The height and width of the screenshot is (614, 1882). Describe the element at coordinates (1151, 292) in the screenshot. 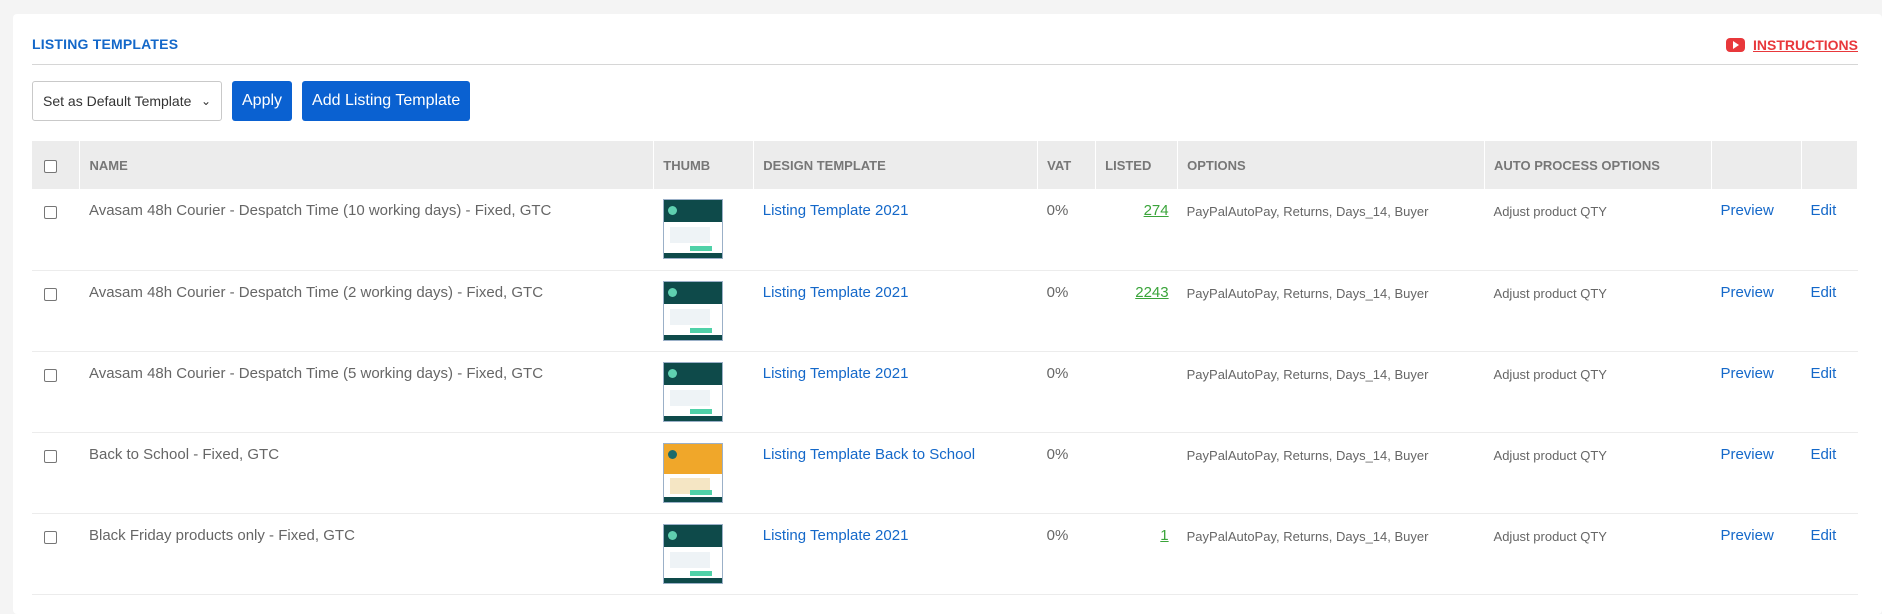

I see `listed-count-link: 2243` at that location.